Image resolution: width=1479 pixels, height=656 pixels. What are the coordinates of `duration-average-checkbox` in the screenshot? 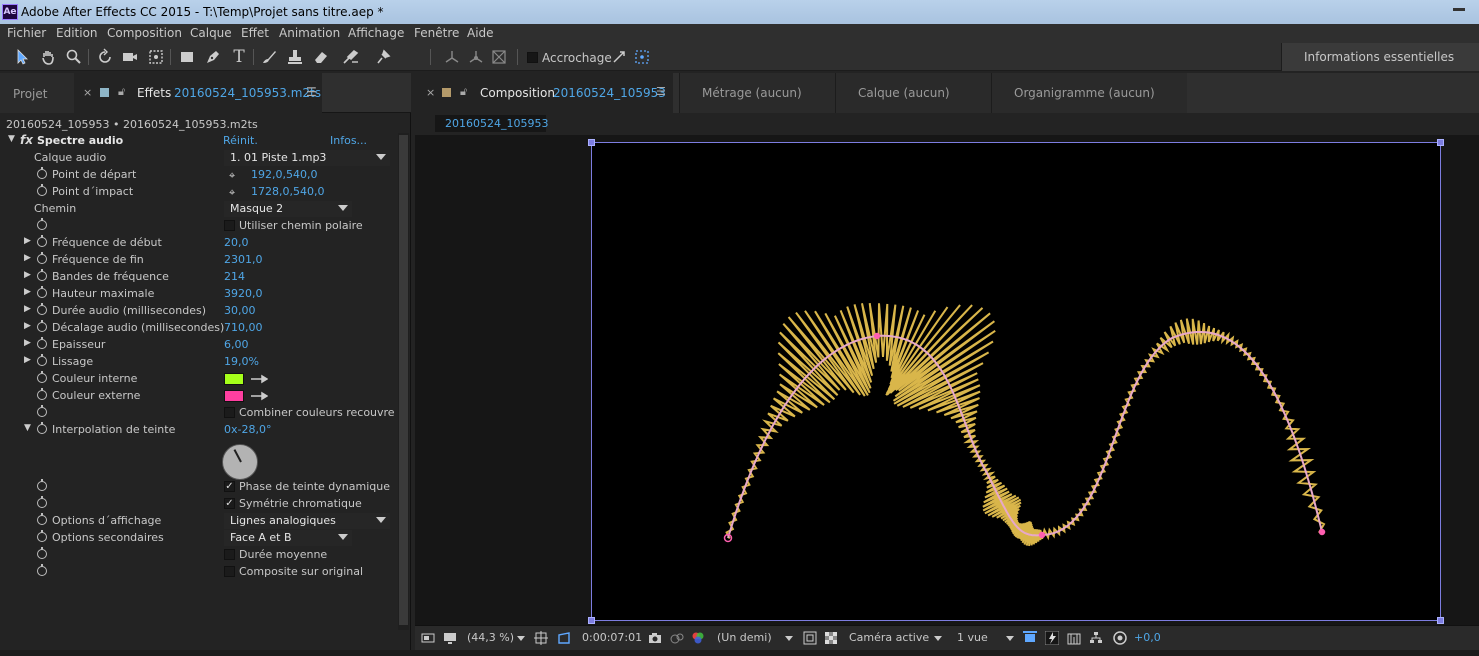 It's located at (229, 554).